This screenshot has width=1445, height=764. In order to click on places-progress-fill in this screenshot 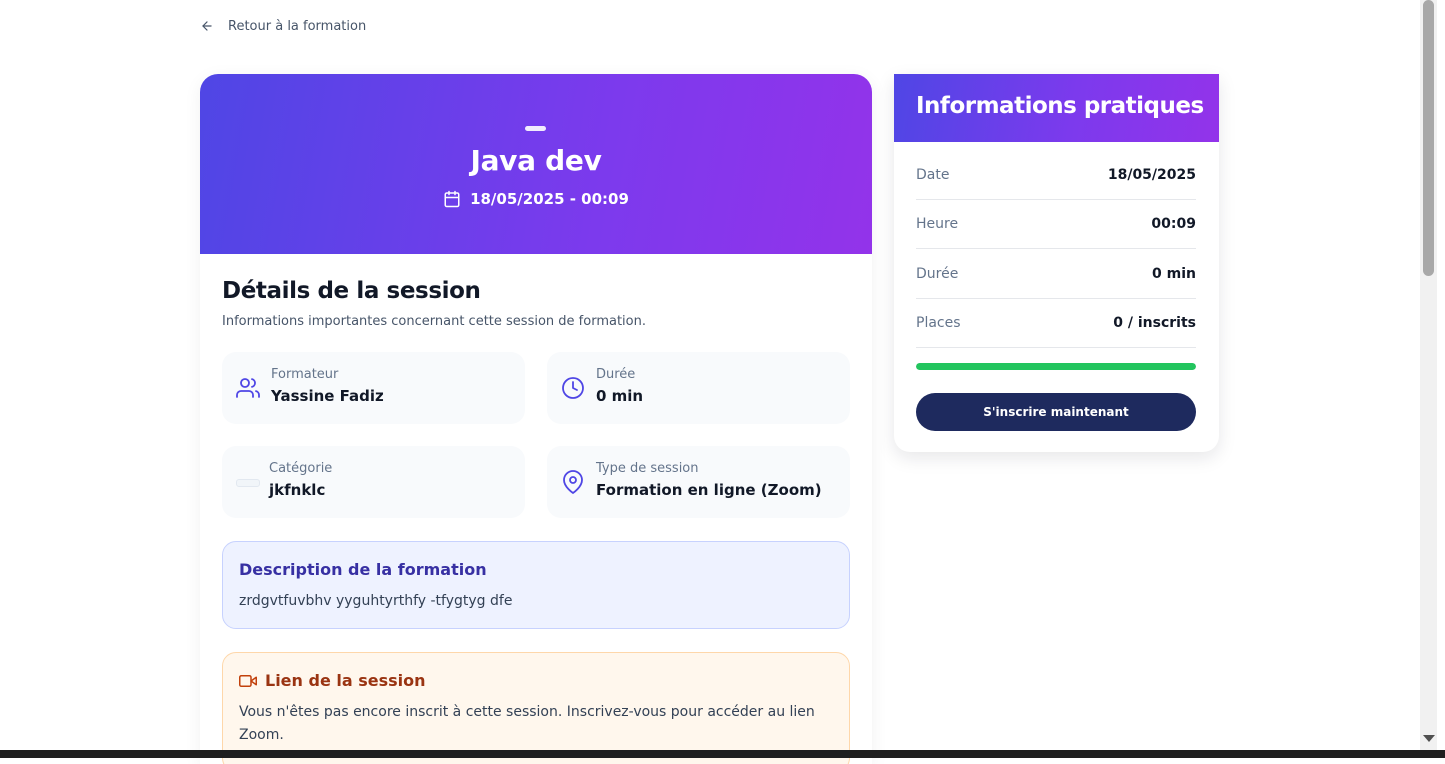, I will do `click(1056, 366)`.